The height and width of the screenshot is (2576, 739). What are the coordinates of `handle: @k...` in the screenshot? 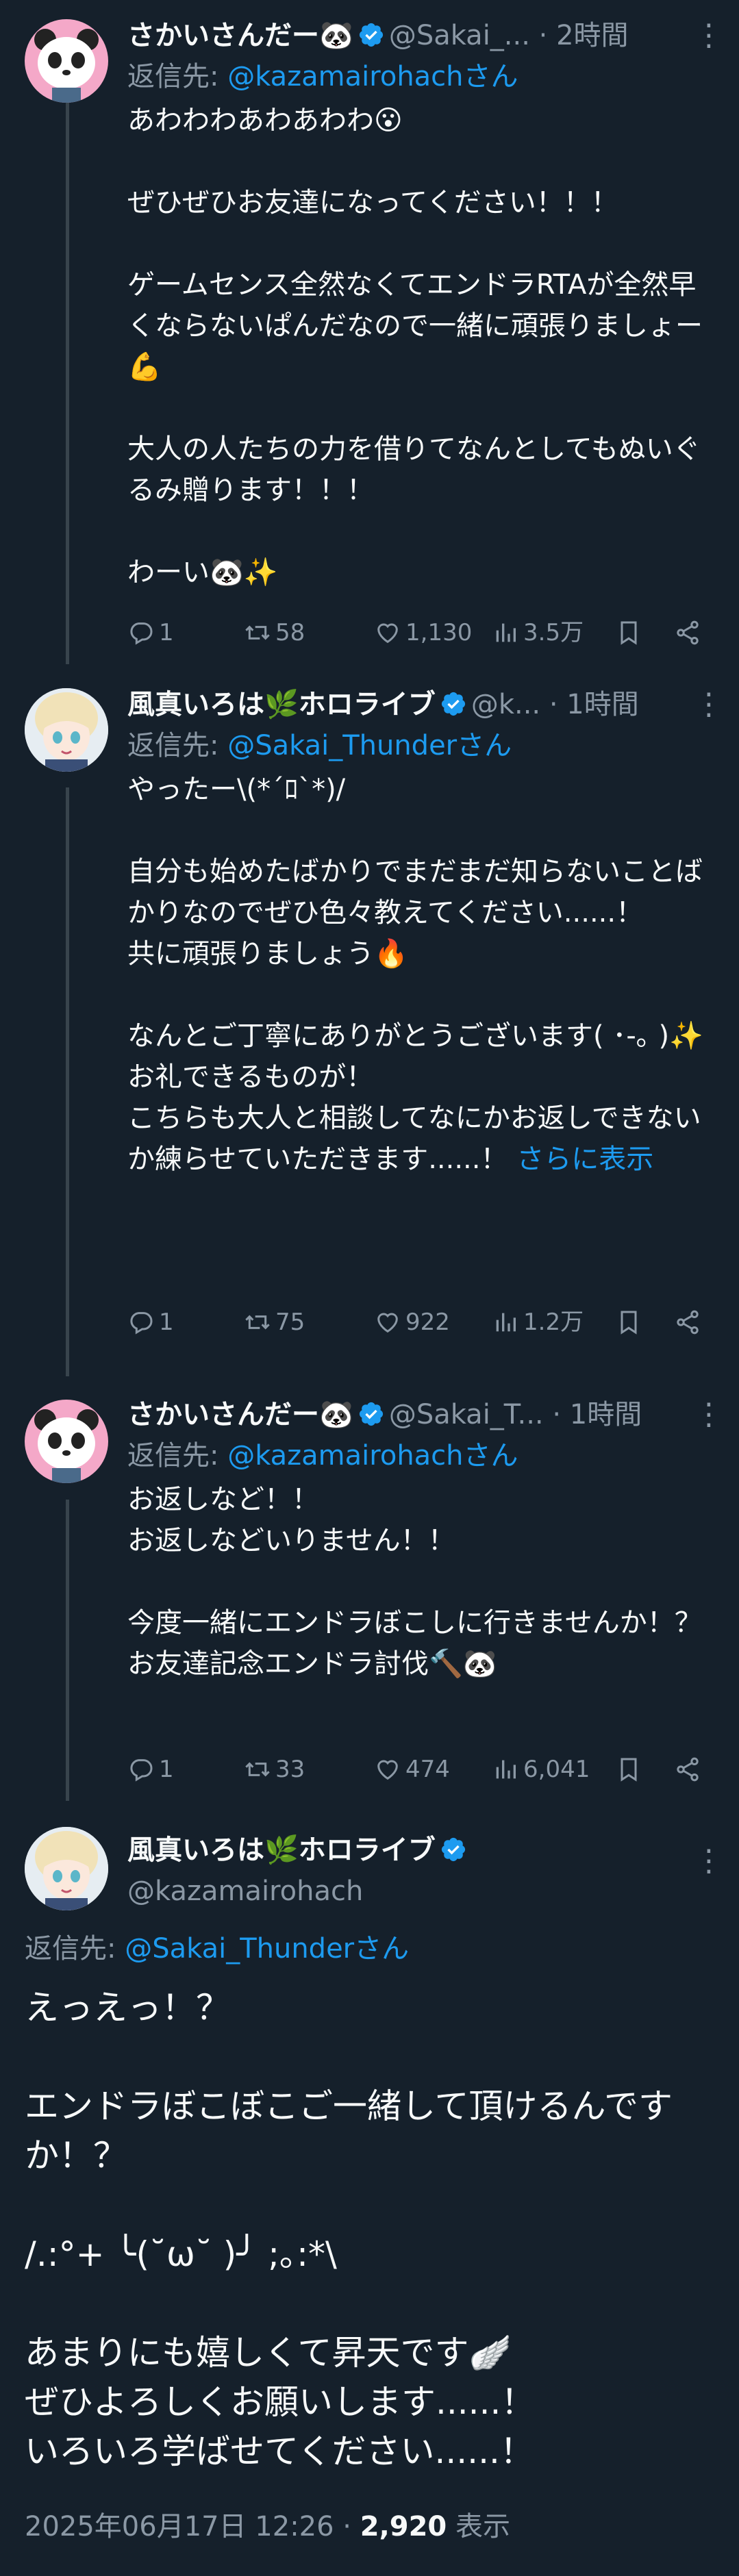 It's located at (505, 704).